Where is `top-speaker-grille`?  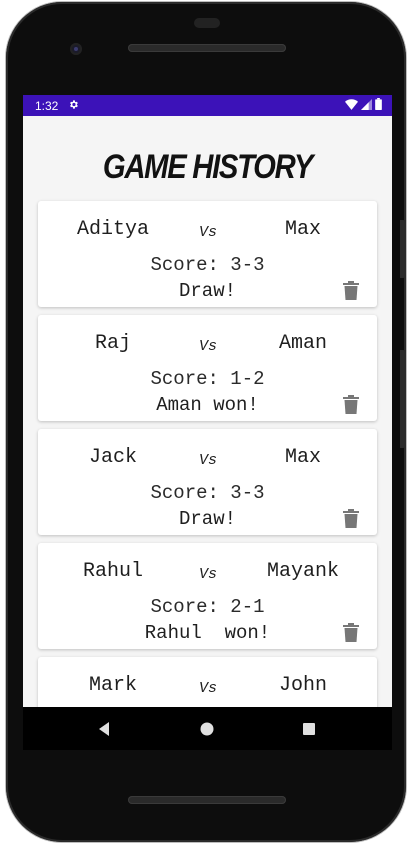 top-speaker-grille is located at coordinates (207, 48).